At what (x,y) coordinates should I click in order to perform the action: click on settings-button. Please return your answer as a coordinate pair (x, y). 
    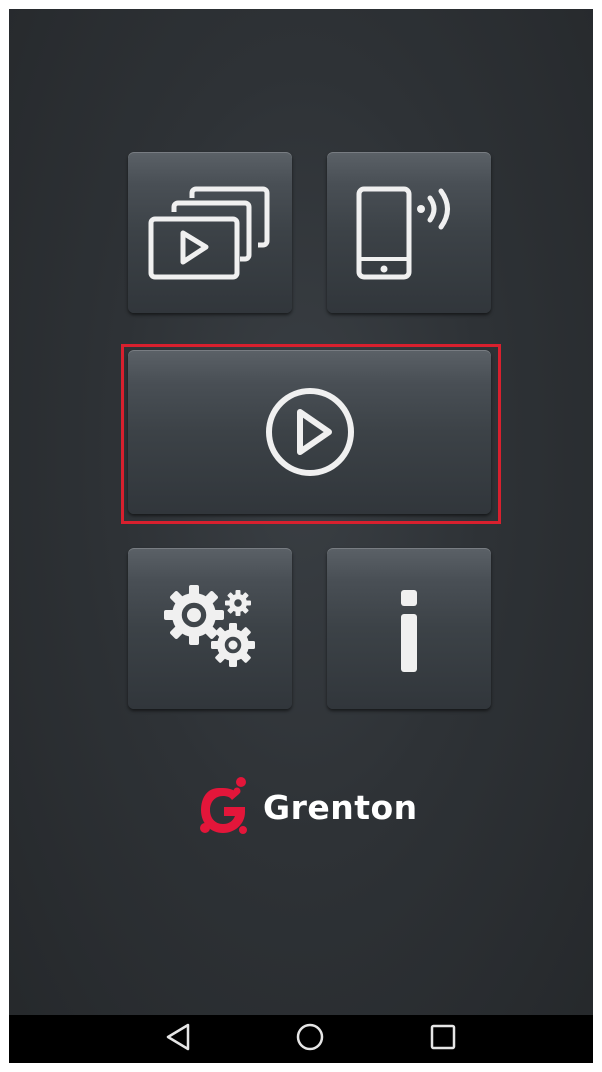
    Looking at the image, I should click on (210, 628).